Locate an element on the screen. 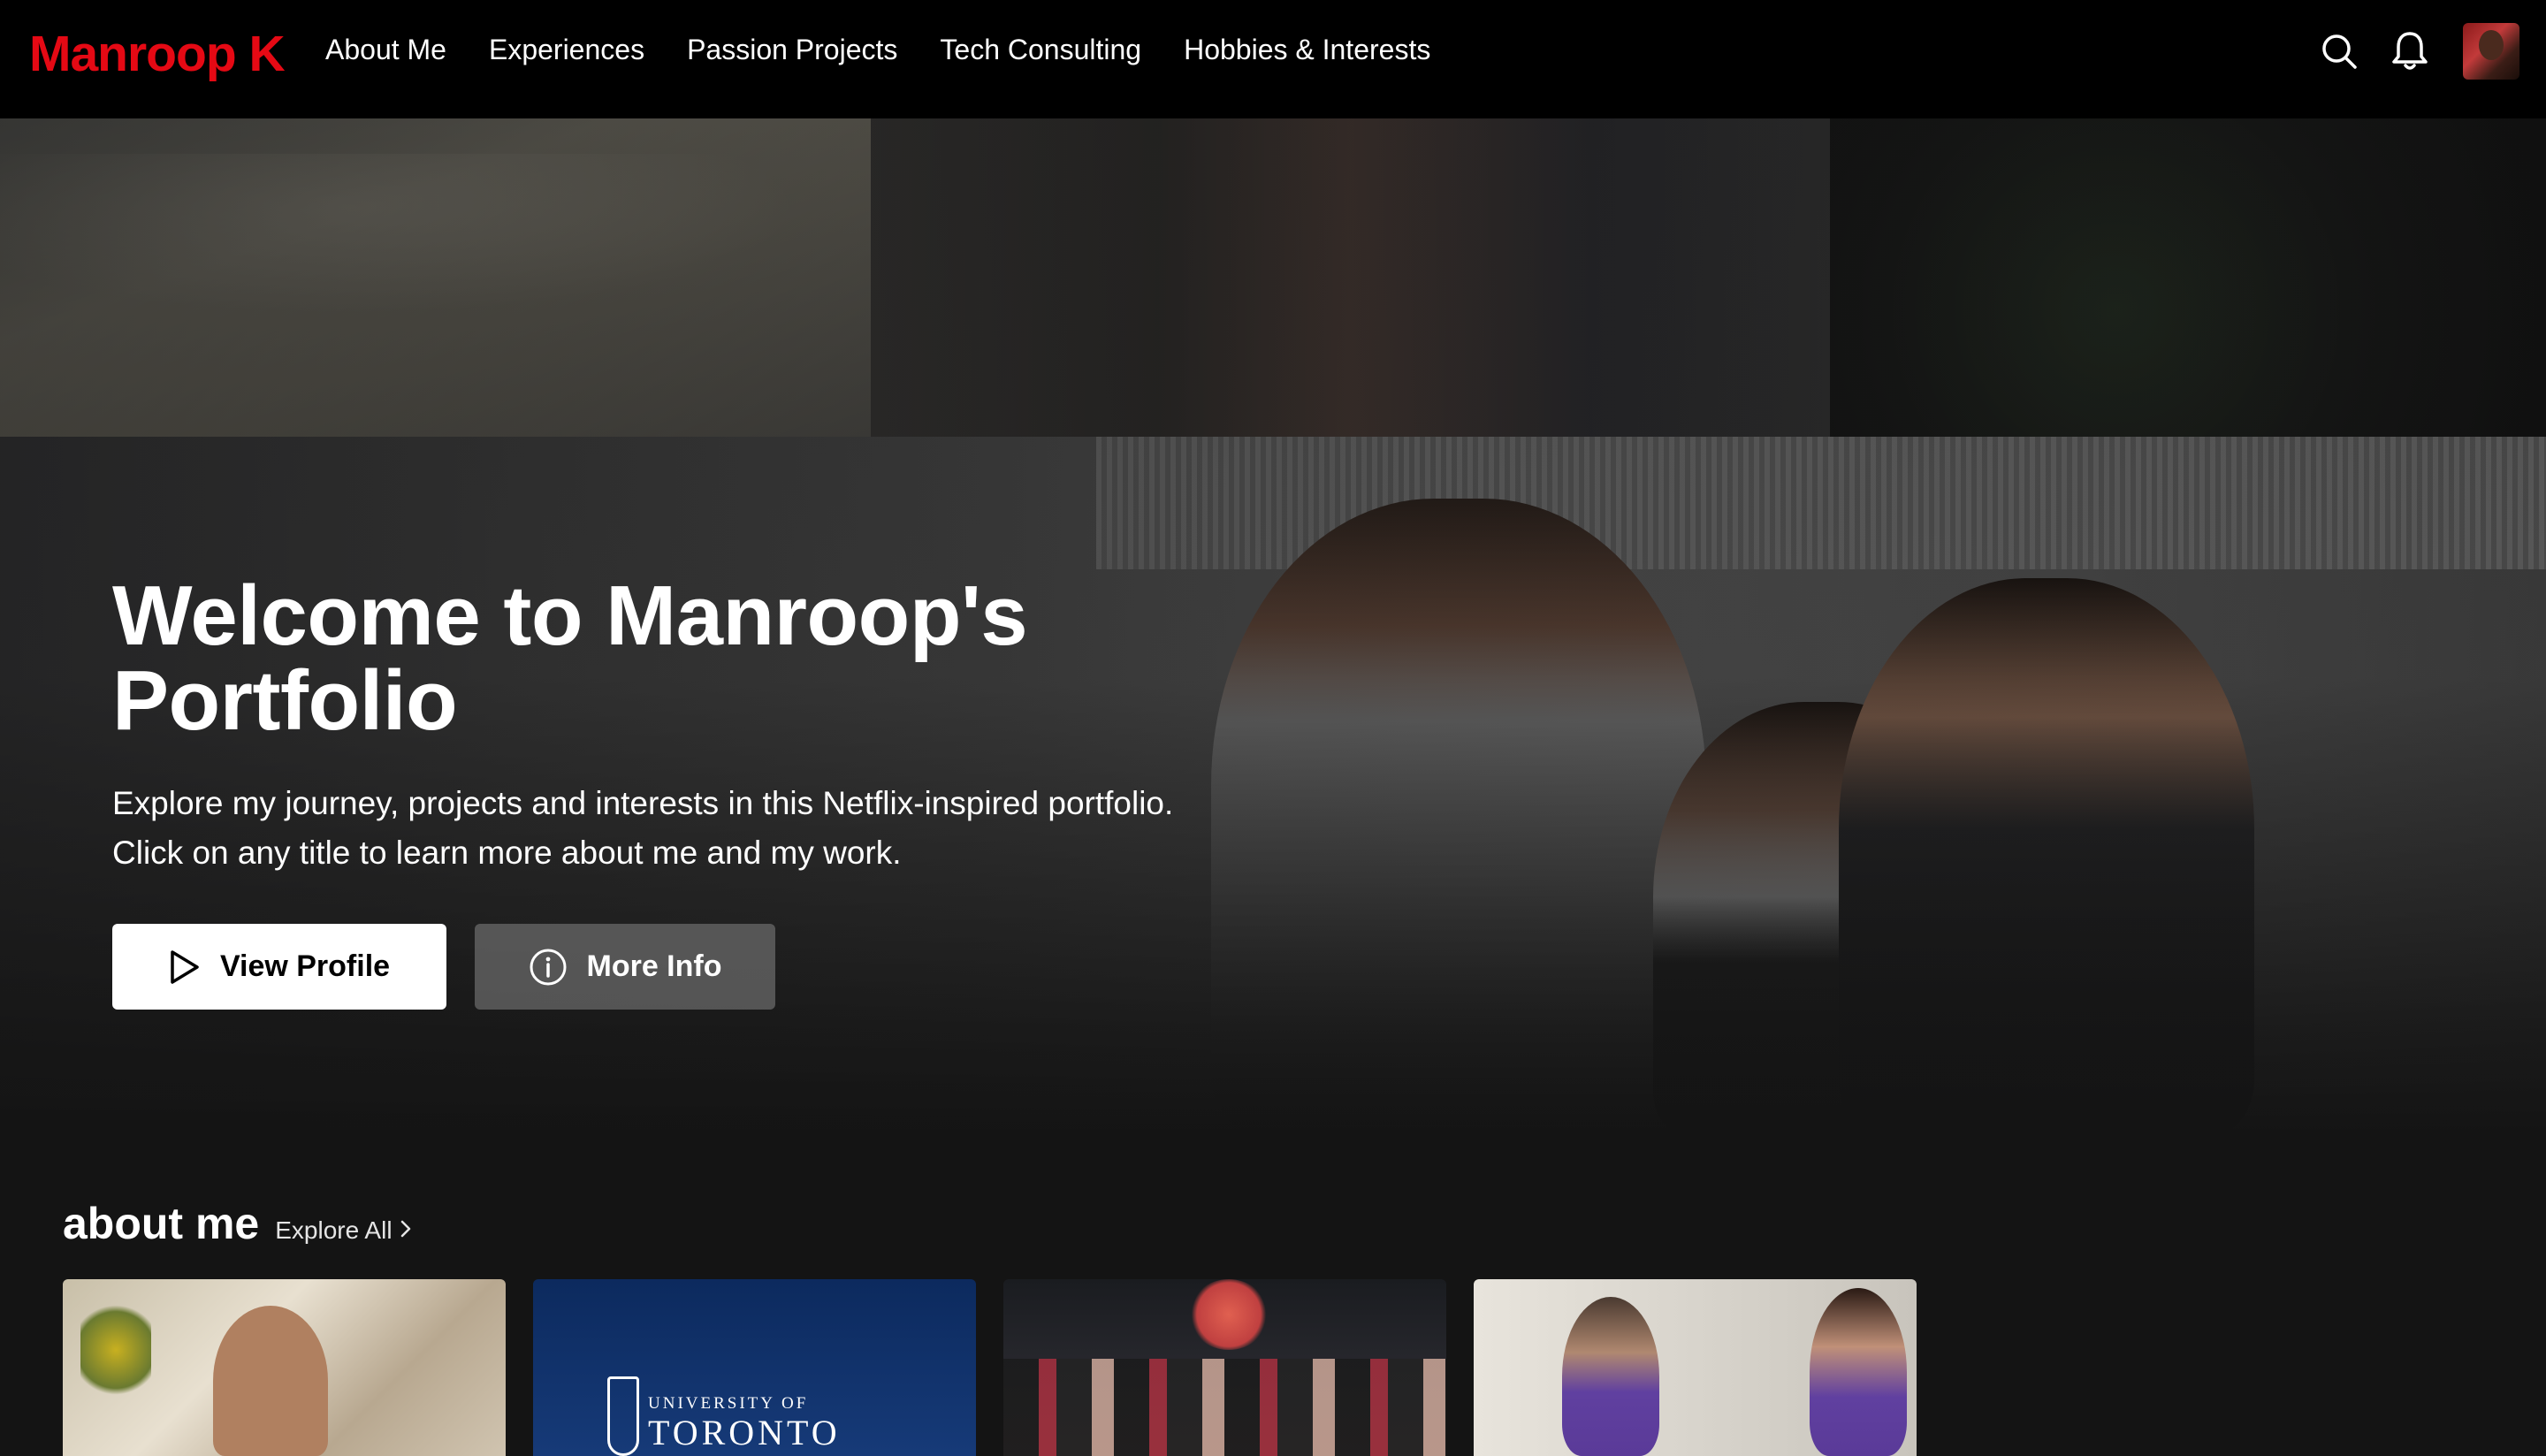 The height and width of the screenshot is (1456, 2546). row-header: about me Explore All is located at coordinates (1304, 1223).